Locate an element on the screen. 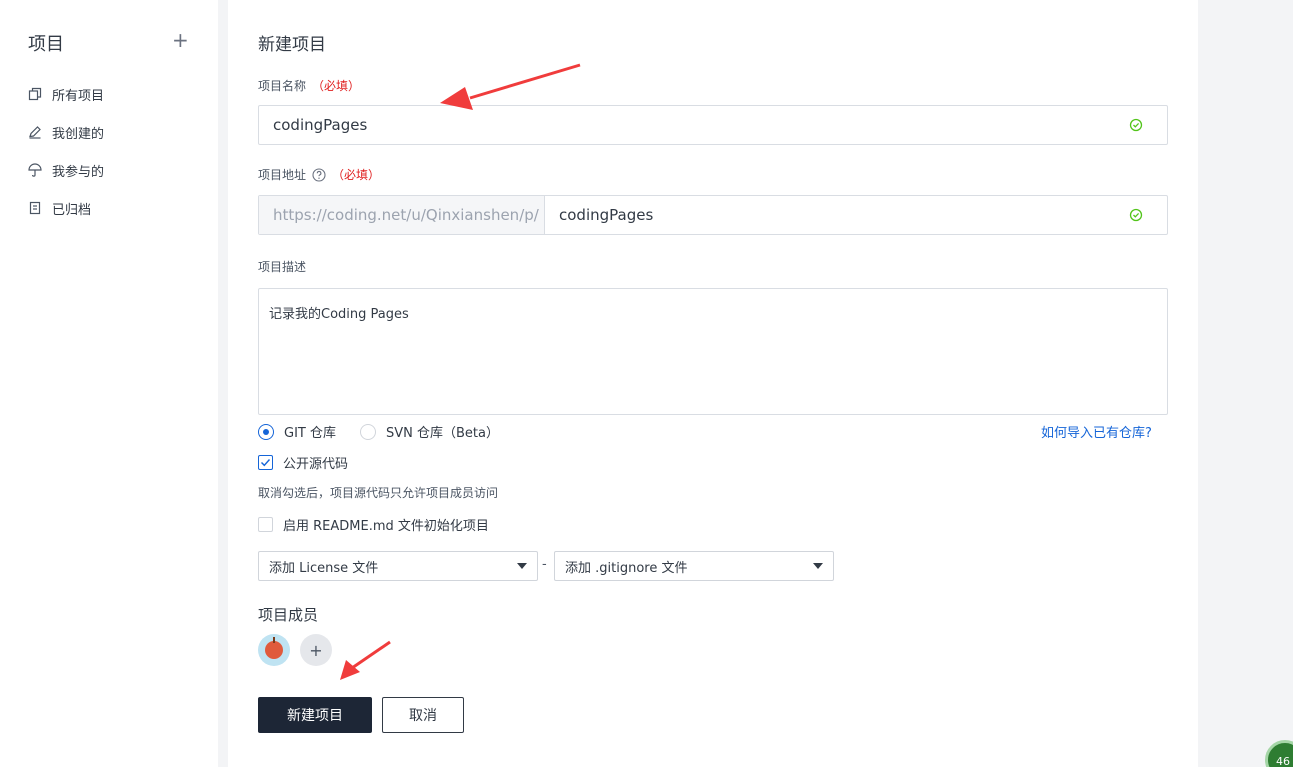 This screenshot has height=767, width=1293. project-description-textarea: 记录我的Coding Pages is located at coordinates (713, 351).